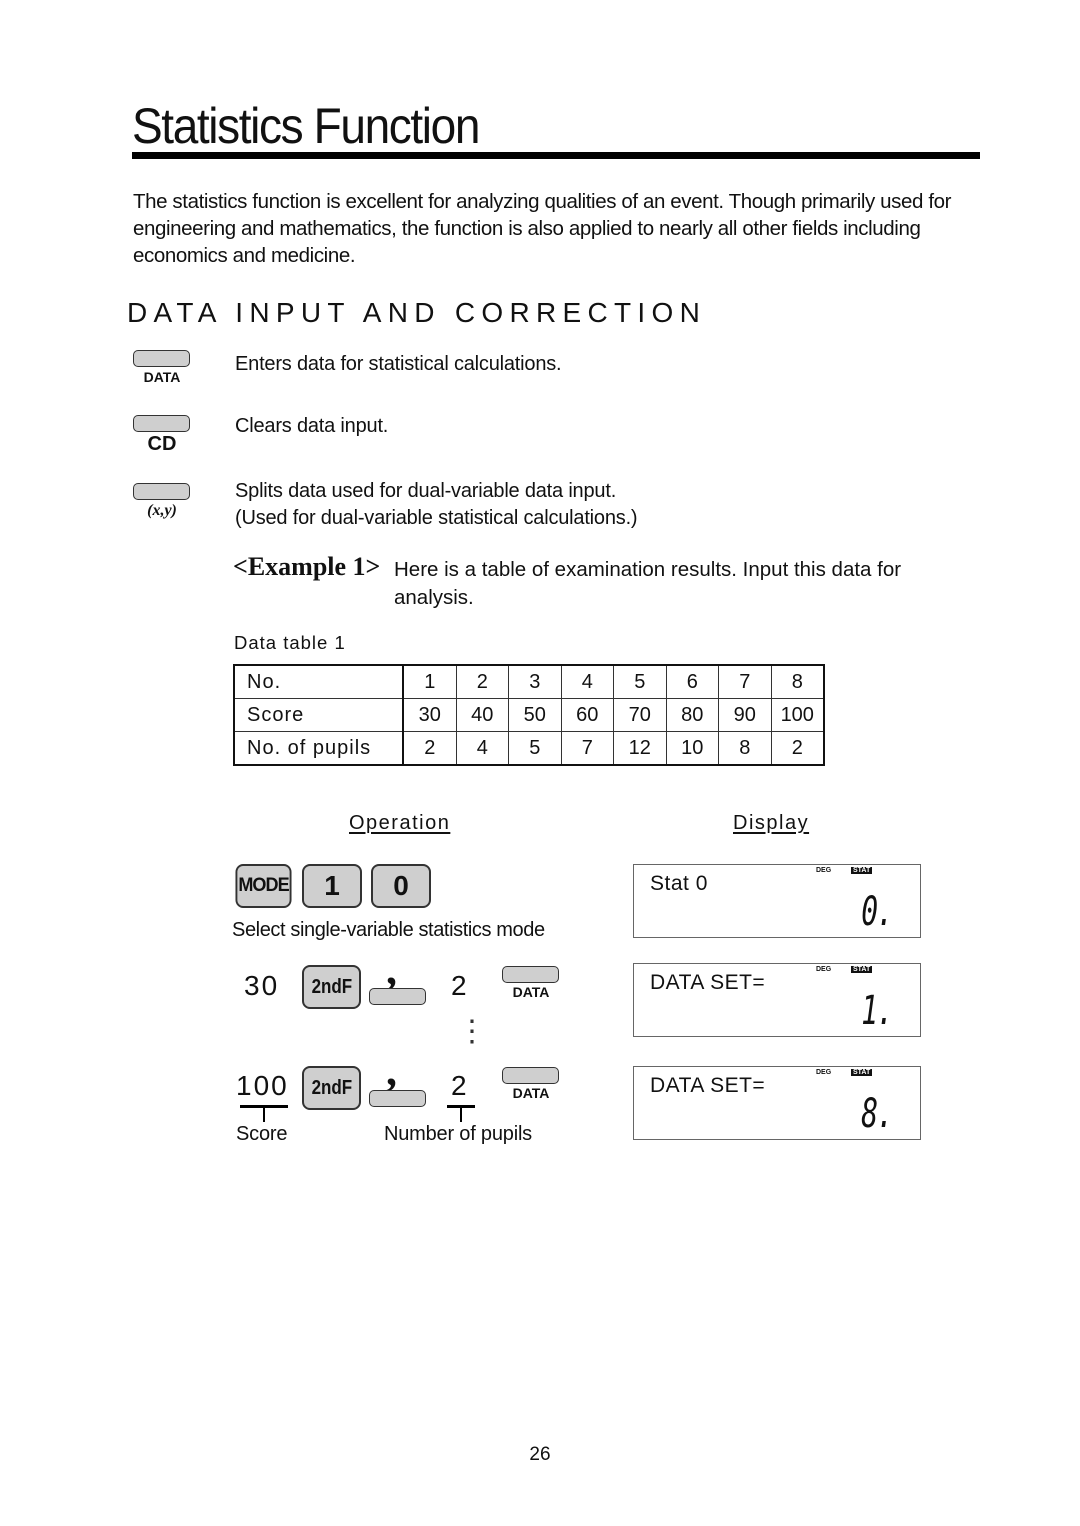  Describe the element at coordinates (161, 423) in the screenshot. I see `cd-key-icon` at that location.